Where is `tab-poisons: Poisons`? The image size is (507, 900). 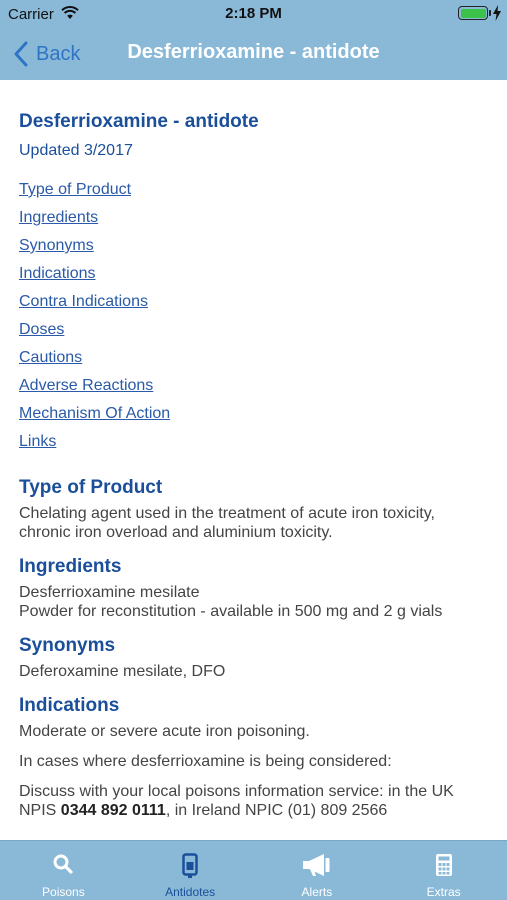 tab-poisons: Poisons is located at coordinates (63, 870).